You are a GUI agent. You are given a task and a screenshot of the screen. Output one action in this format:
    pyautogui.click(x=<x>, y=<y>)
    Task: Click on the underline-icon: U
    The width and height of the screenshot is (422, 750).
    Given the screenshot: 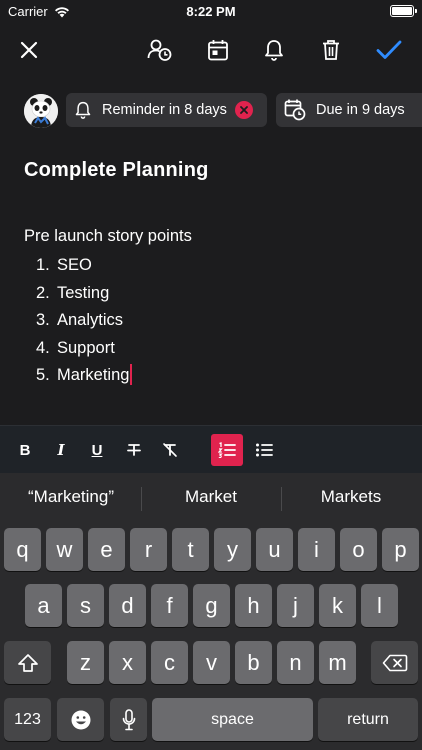 What is the action you would take?
    pyautogui.click(x=97, y=450)
    